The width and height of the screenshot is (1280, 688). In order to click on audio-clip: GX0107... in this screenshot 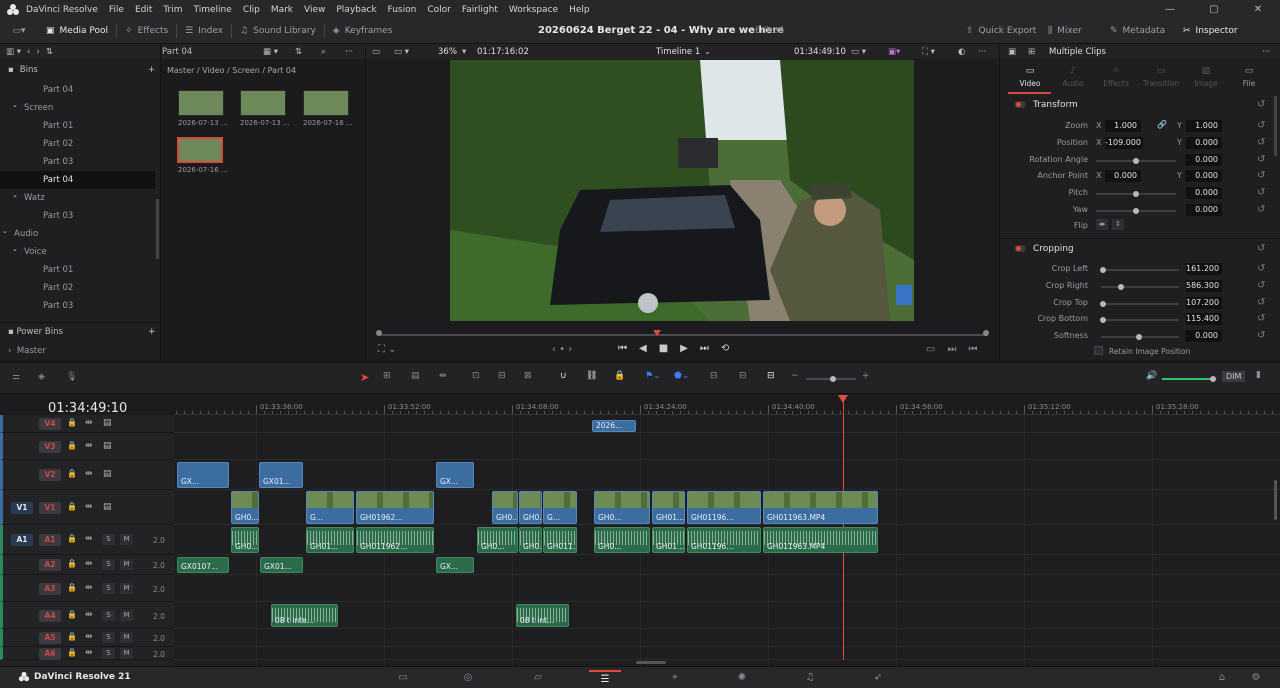, I will do `click(203, 565)`.